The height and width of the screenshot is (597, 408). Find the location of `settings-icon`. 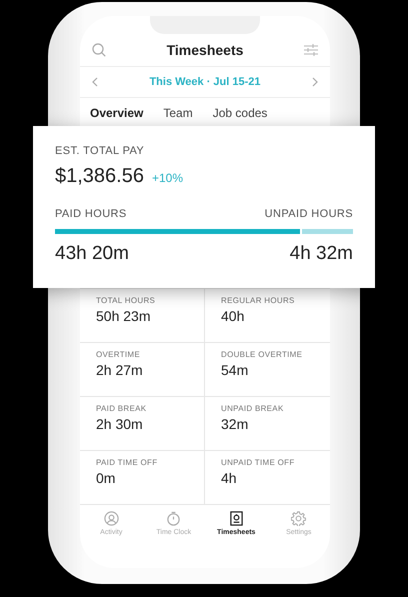

settings-icon is located at coordinates (298, 518).